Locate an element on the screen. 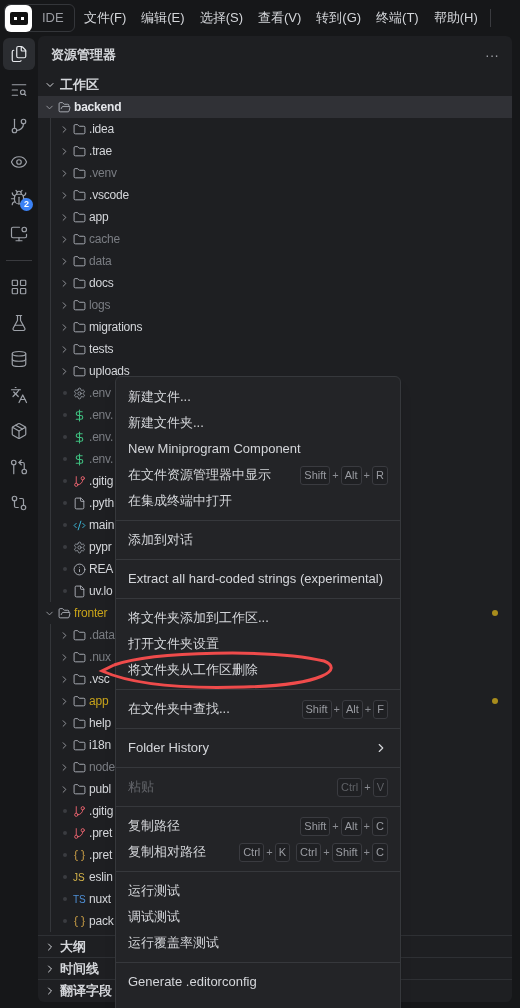 This screenshot has width=520, height=1008. key-cap: V is located at coordinates (380, 787).